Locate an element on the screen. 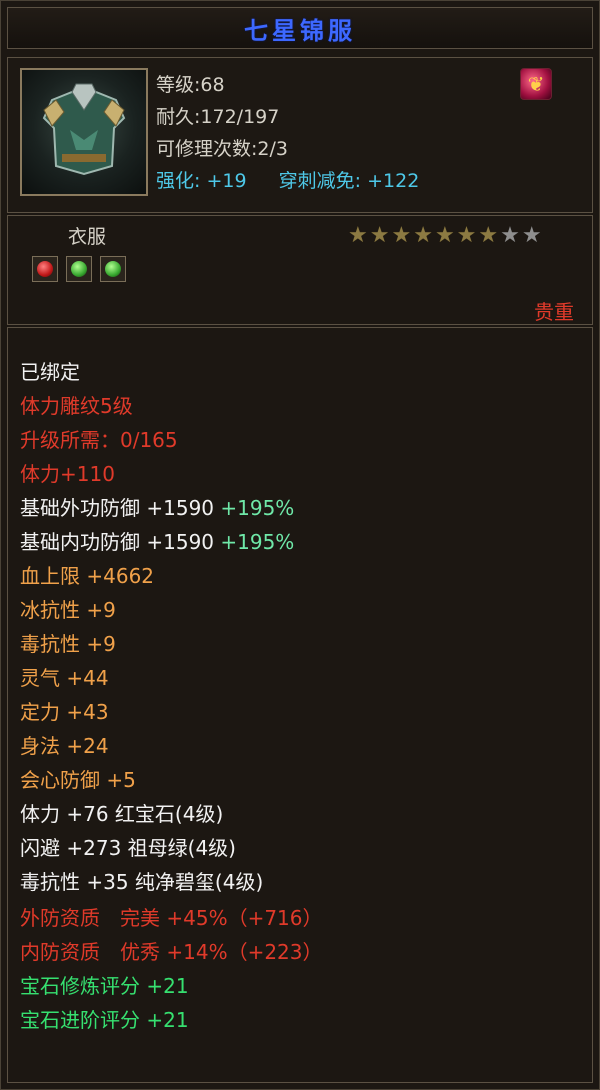 This screenshot has height=1090, width=600. agility-stat: 身法 +24 is located at coordinates (64, 746).